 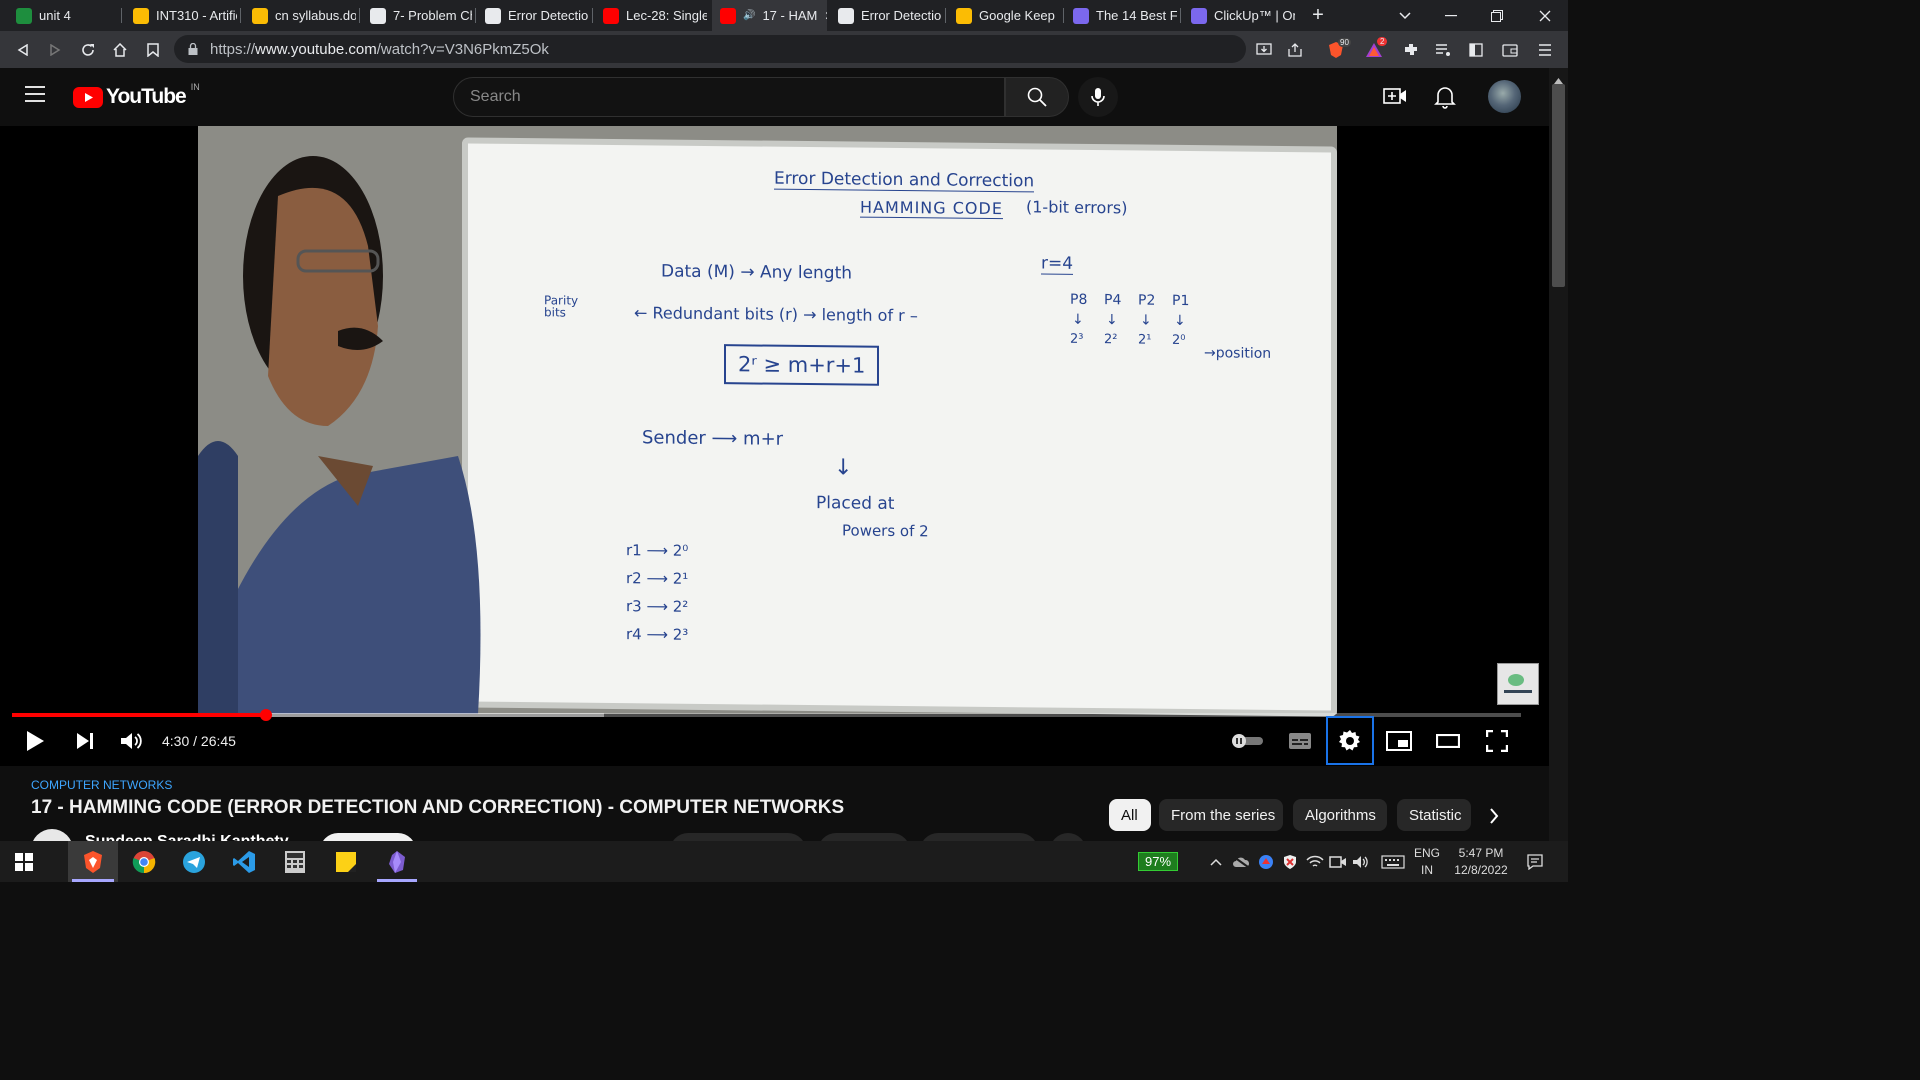 I want to click on autoplay-toggle, so click(x=1247, y=741).